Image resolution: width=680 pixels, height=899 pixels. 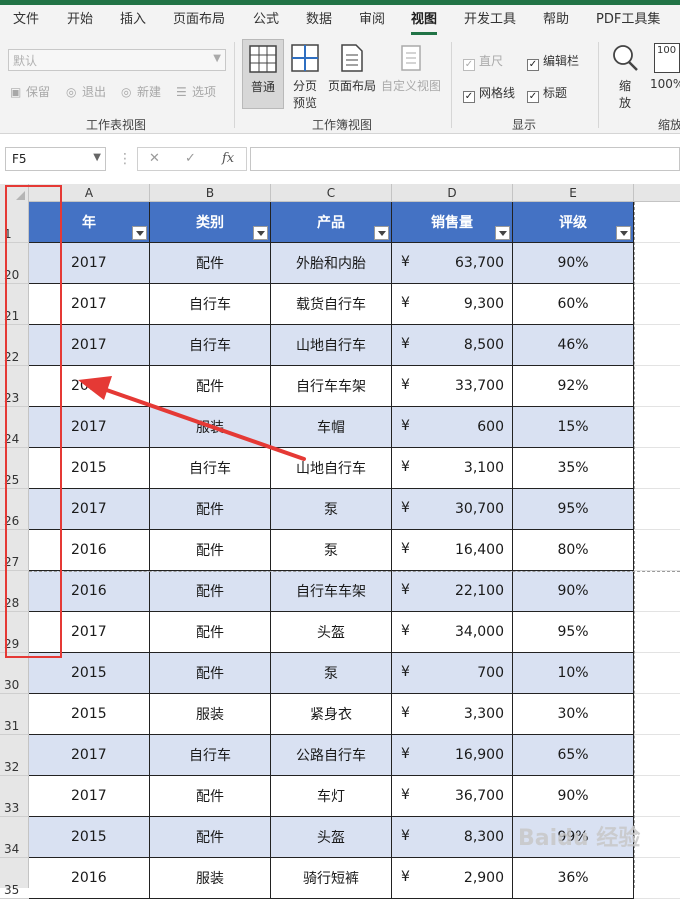 I want to click on options-view-label: 选项, so click(x=204, y=92).